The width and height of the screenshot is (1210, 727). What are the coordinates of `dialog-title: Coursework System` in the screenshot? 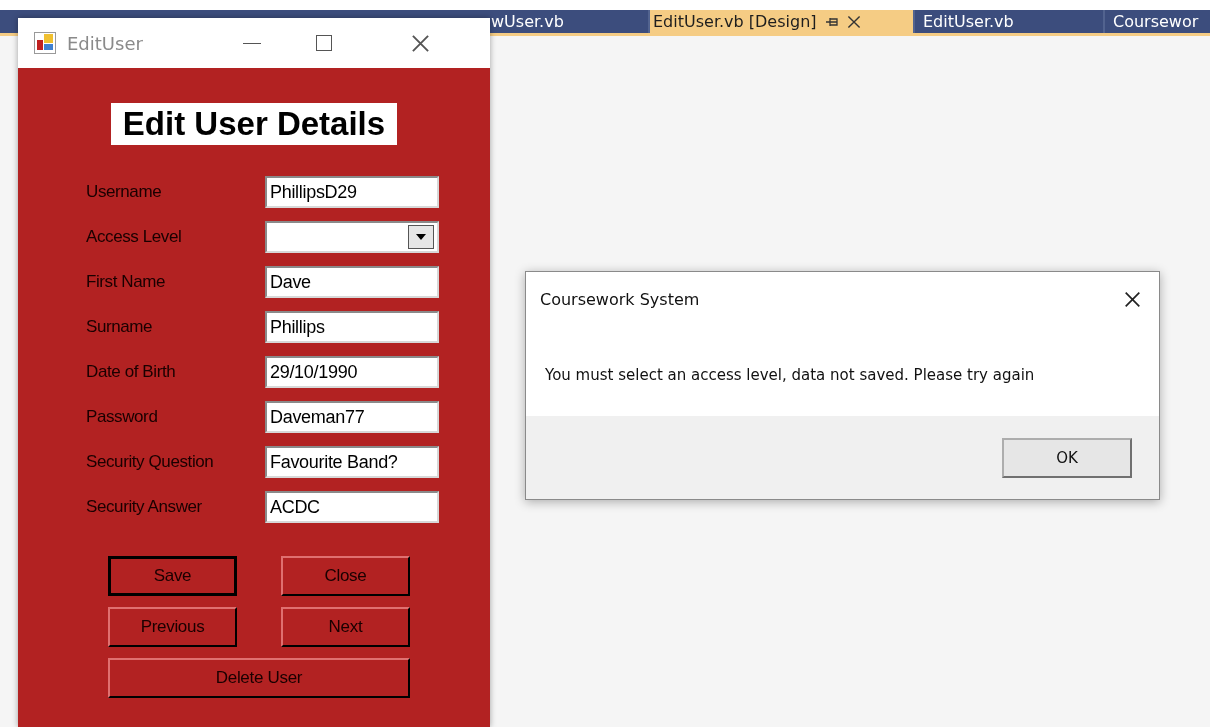 It's located at (620, 299).